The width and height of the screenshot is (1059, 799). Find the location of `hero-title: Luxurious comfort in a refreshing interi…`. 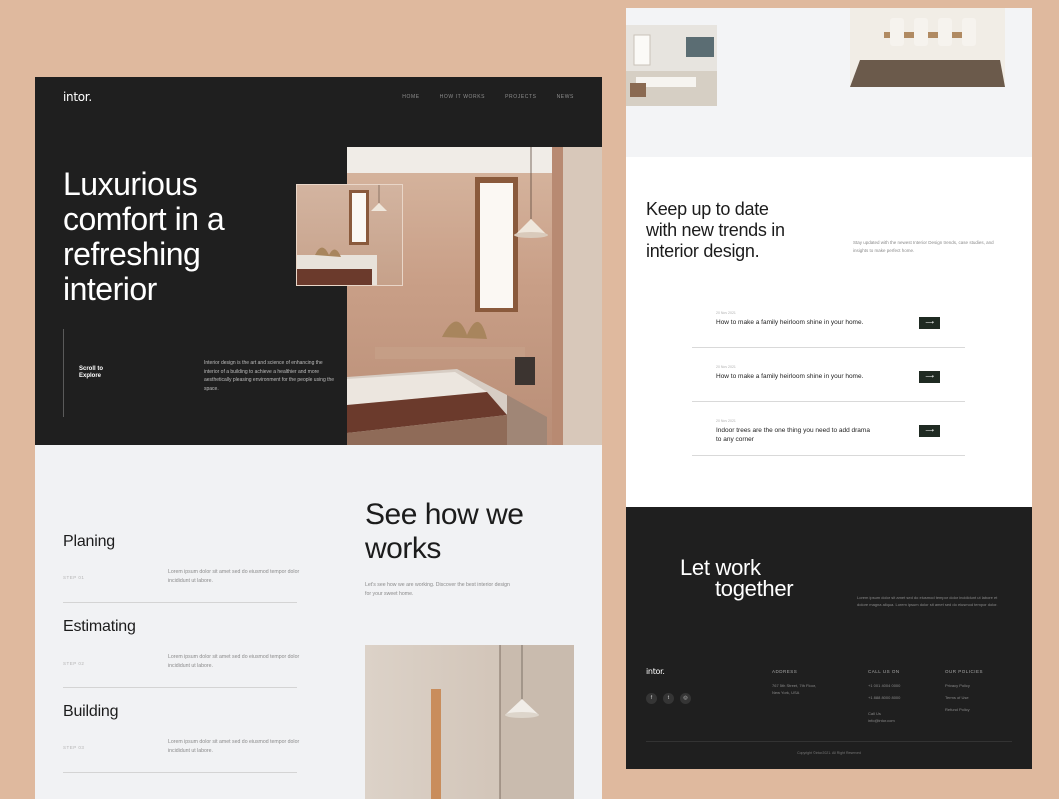

hero-title: Luxurious comfort in a refreshing interi… is located at coordinates (144, 236).